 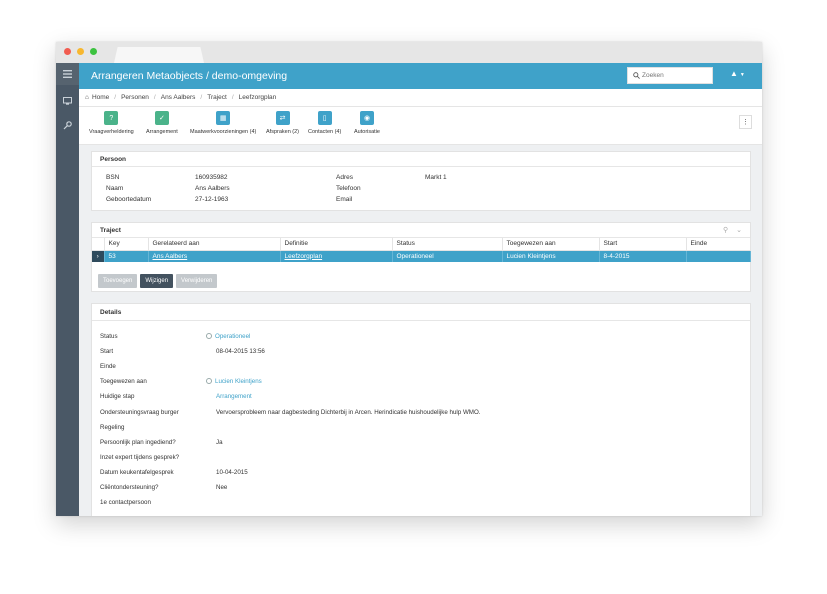 What do you see at coordinates (138, 442) in the screenshot?
I see `detail-label: Persoonlijk plan ingediend?` at bounding box center [138, 442].